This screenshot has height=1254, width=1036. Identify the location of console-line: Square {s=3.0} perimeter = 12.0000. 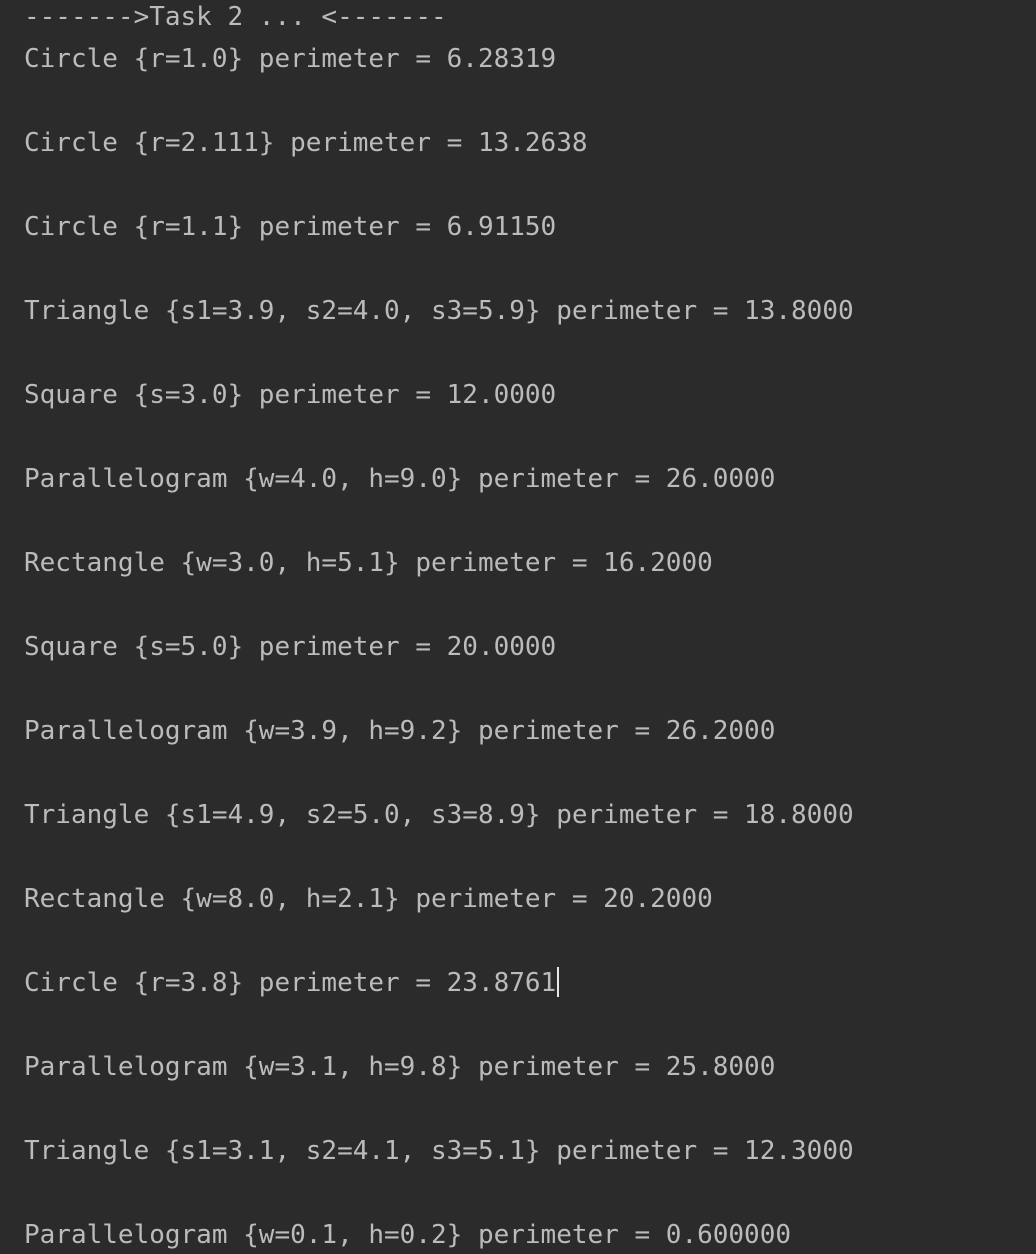
(290, 395).